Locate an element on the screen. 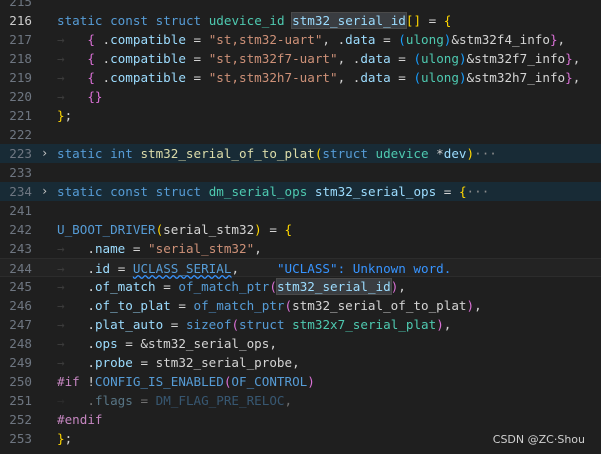 The image size is (601, 454). line-number: 245 is located at coordinates (20, 286).